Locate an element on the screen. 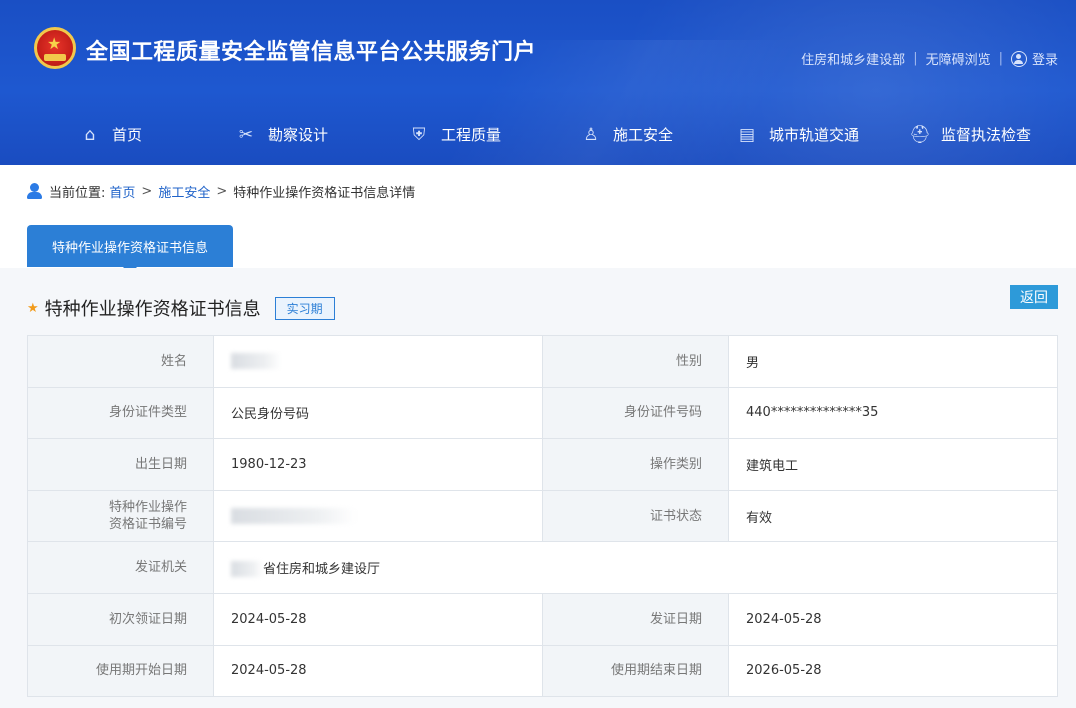  tools-icon: ✂ is located at coordinates (246, 134).